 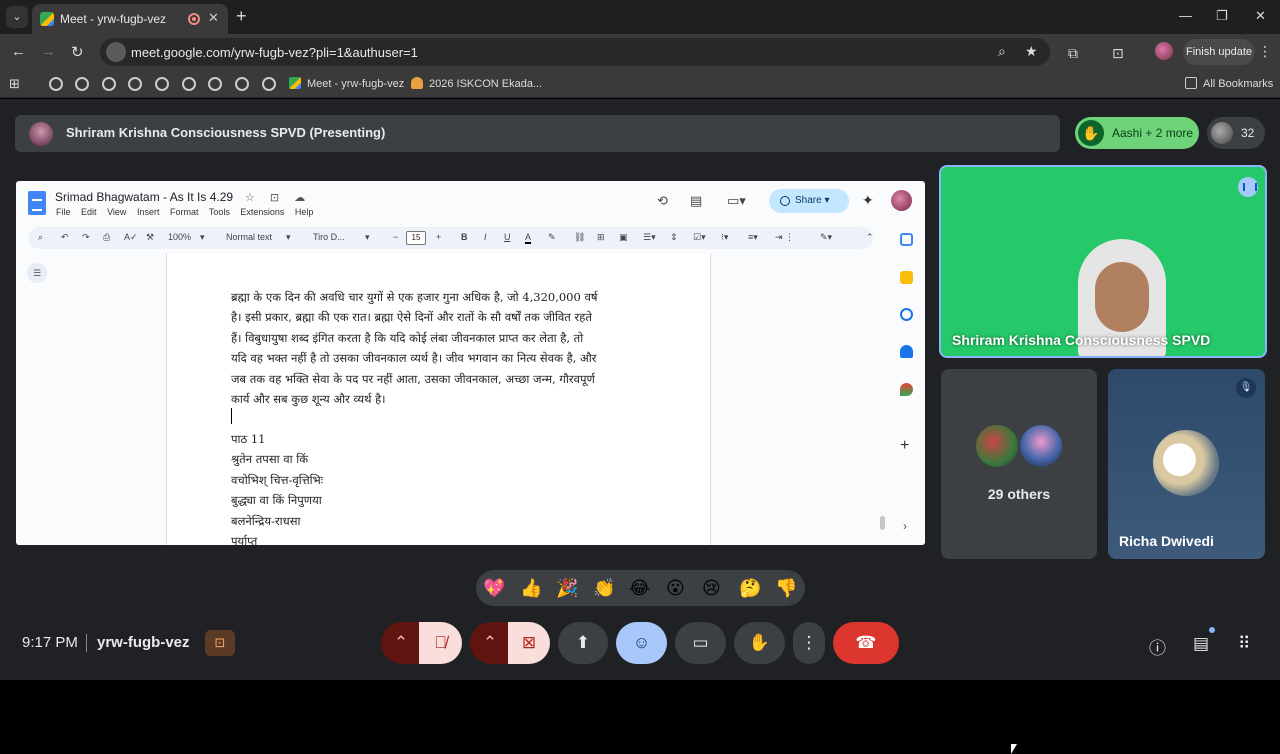 I want to click on participant-tile-richa: 🎙 Richa Dwivedi, so click(x=1186, y=464).